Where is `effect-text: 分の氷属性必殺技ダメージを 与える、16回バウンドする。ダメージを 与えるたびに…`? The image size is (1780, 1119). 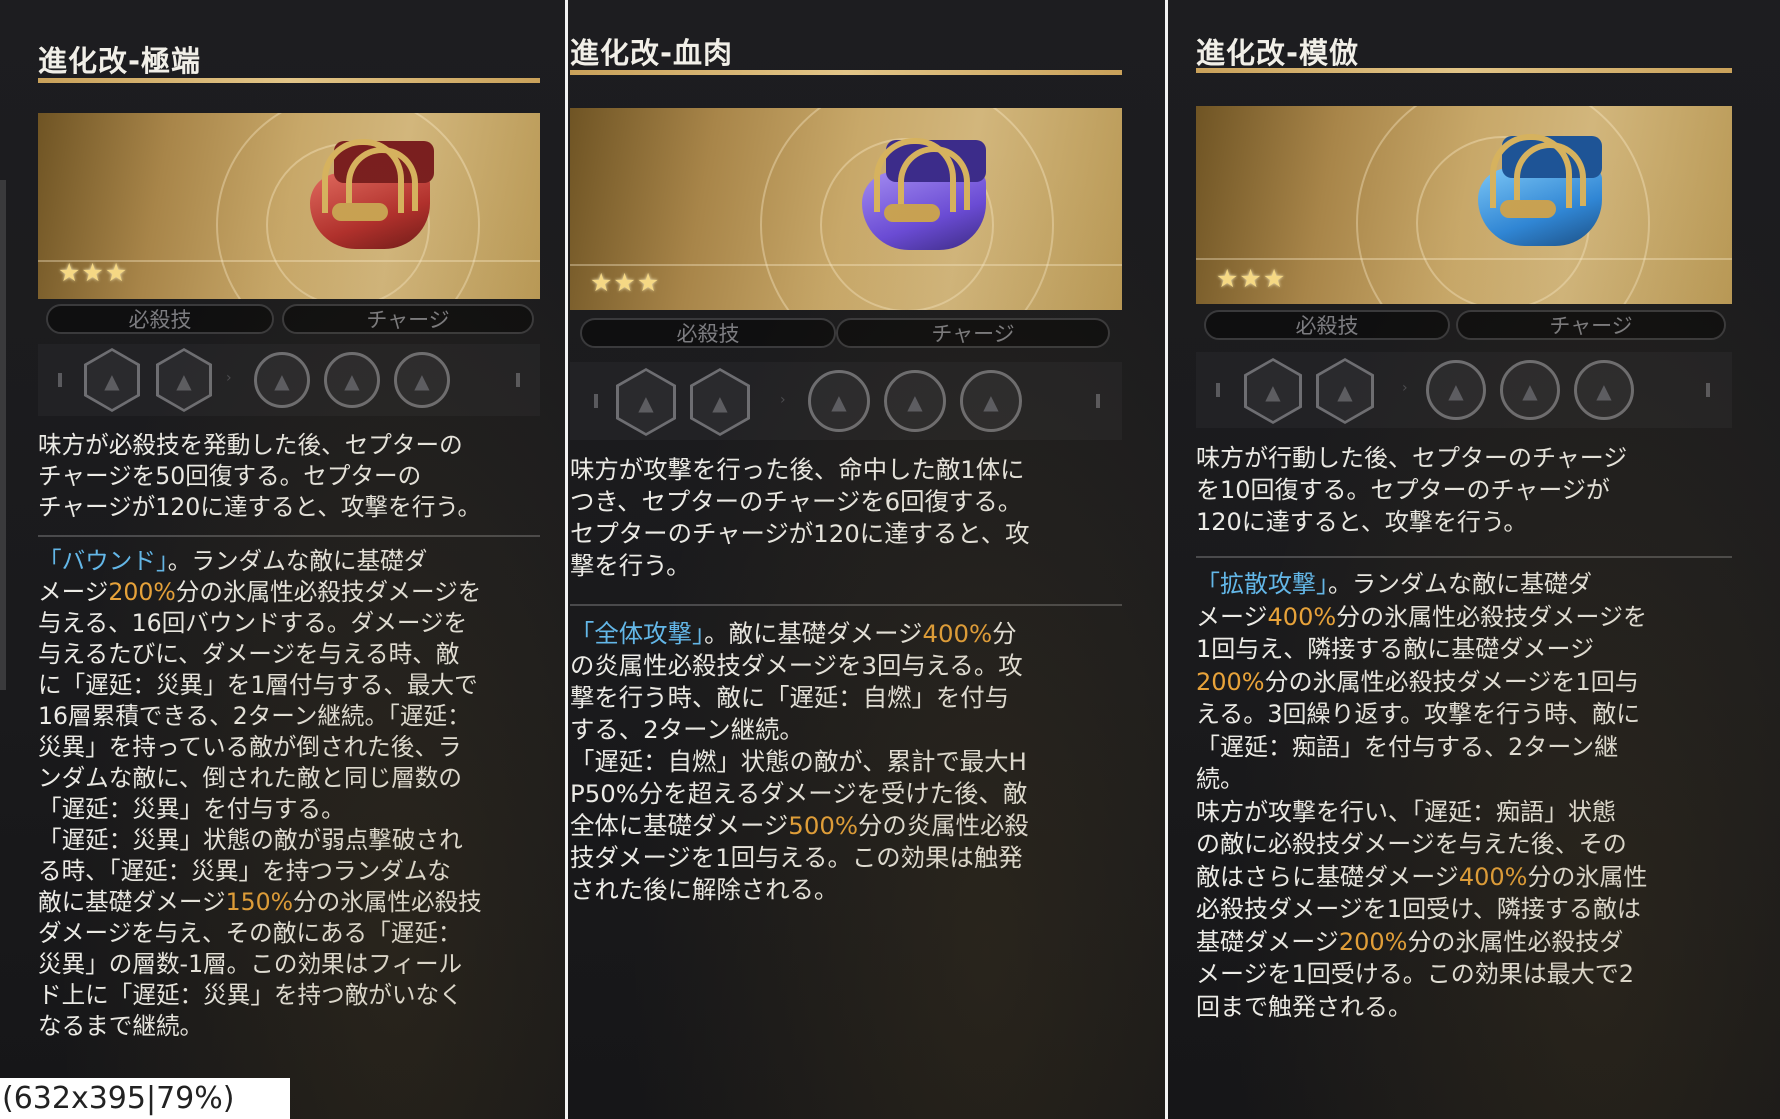 effect-text: 分の氷属性必殺技ダメージを 与える、16回バウンドする。ダメージを 与えるたびに… is located at coordinates (260, 747).